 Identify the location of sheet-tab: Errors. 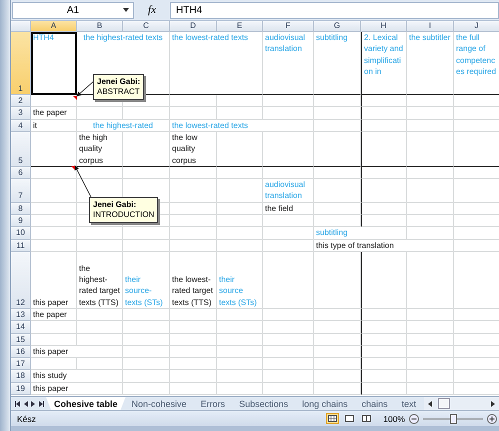
(213, 403).